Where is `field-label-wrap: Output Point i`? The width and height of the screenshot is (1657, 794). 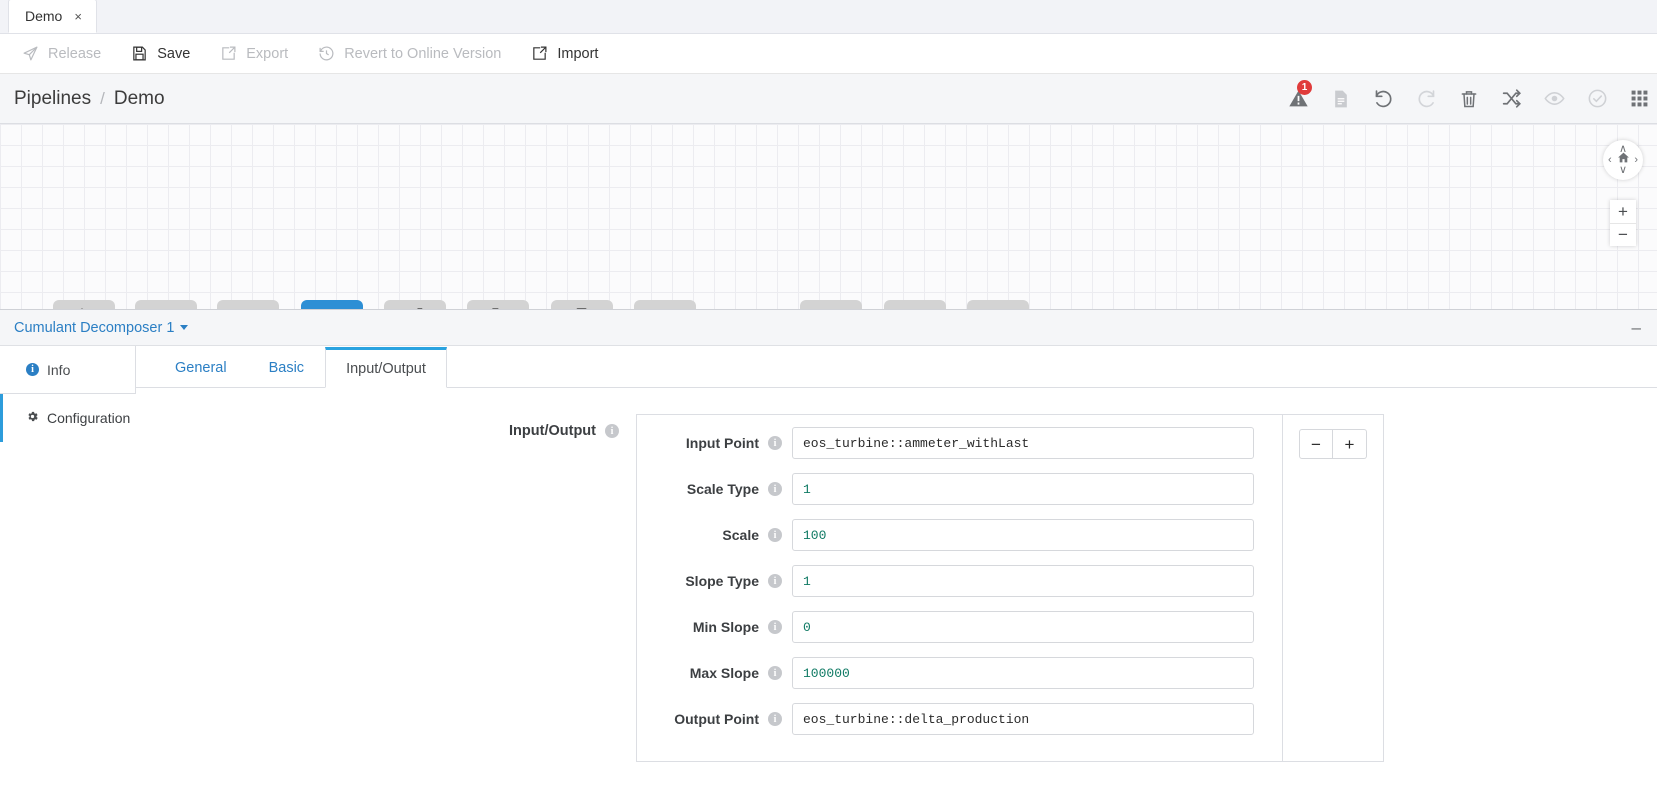 field-label-wrap: Output Point i is located at coordinates (714, 719).